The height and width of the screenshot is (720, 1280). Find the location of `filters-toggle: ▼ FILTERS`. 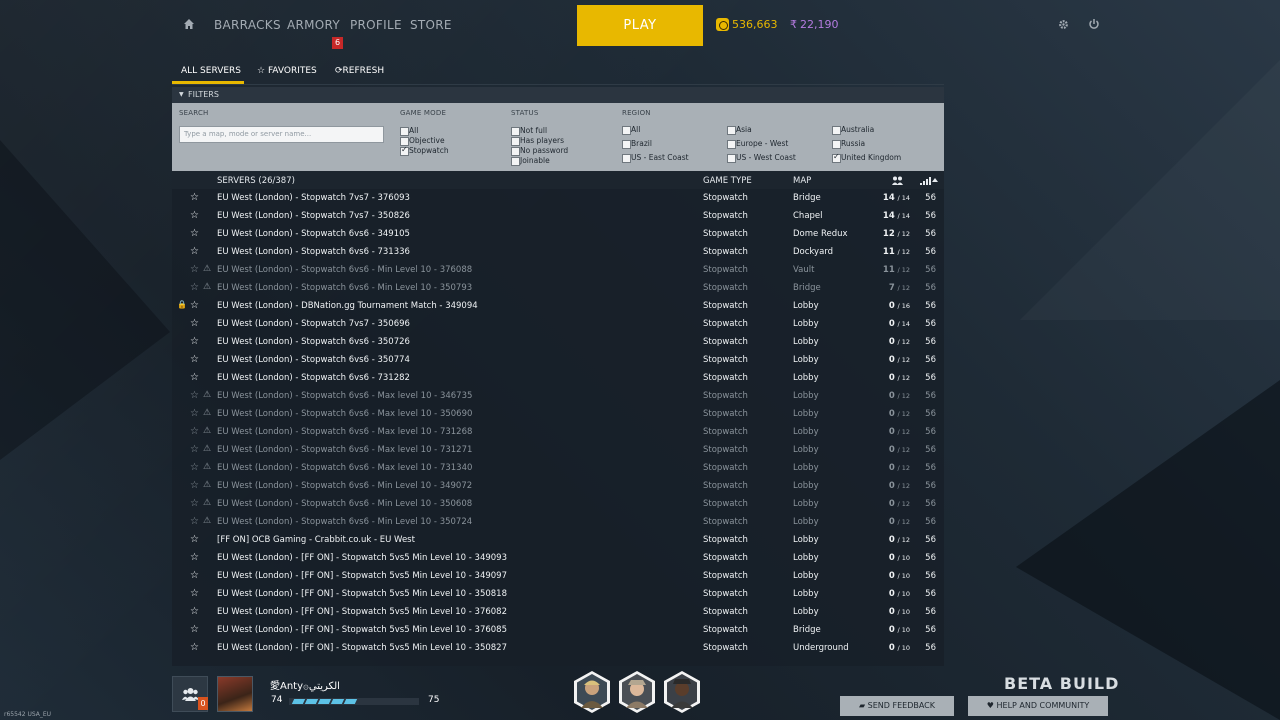

filters-toggle: ▼ FILTERS is located at coordinates (558, 95).